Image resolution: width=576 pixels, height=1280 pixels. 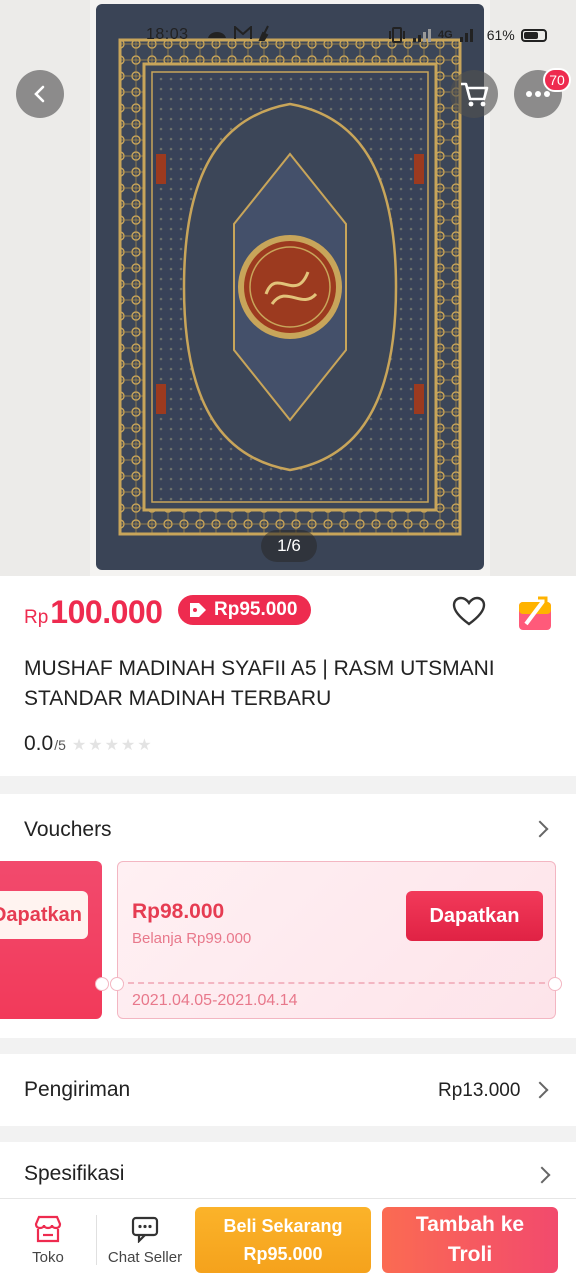 I want to click on broom-icon, so click(x=263, y=33).